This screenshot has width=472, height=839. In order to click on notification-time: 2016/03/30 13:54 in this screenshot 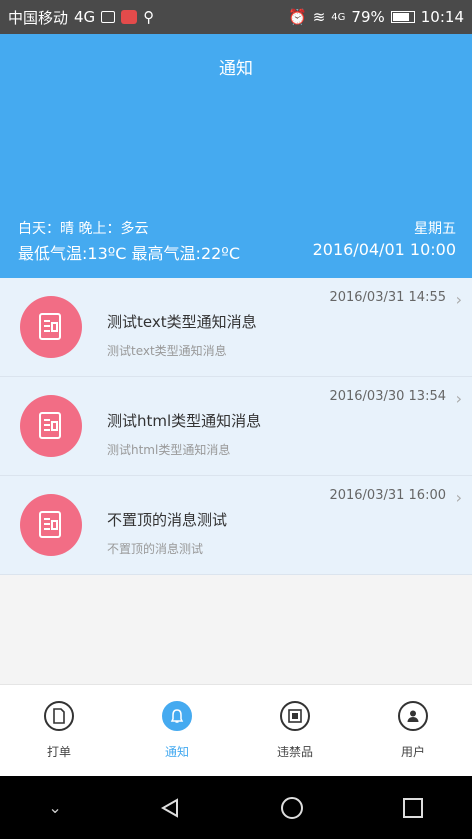, I will do `click(387, 396)`.